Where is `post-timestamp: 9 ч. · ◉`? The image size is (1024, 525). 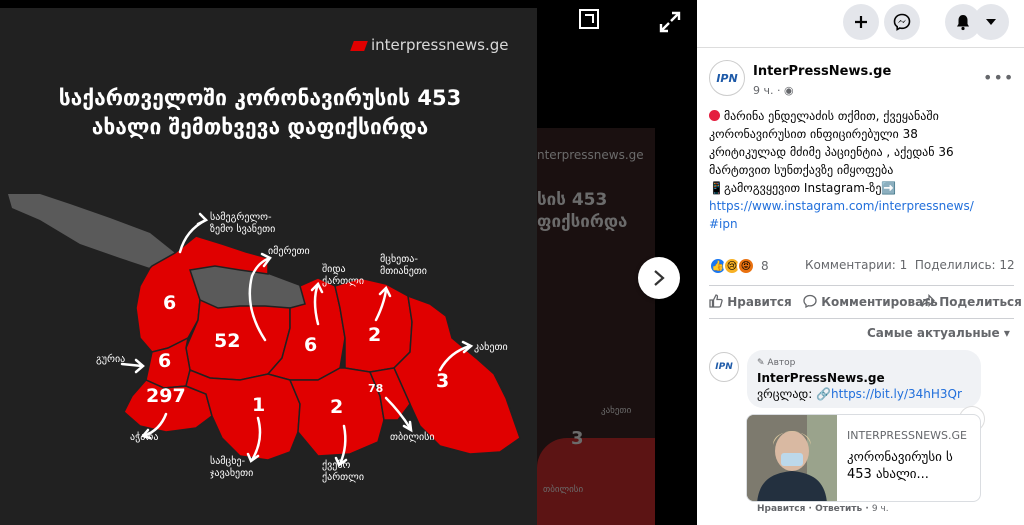
post-timestamp: 9 ч. · ◉ is located at coordinates (773, 90).